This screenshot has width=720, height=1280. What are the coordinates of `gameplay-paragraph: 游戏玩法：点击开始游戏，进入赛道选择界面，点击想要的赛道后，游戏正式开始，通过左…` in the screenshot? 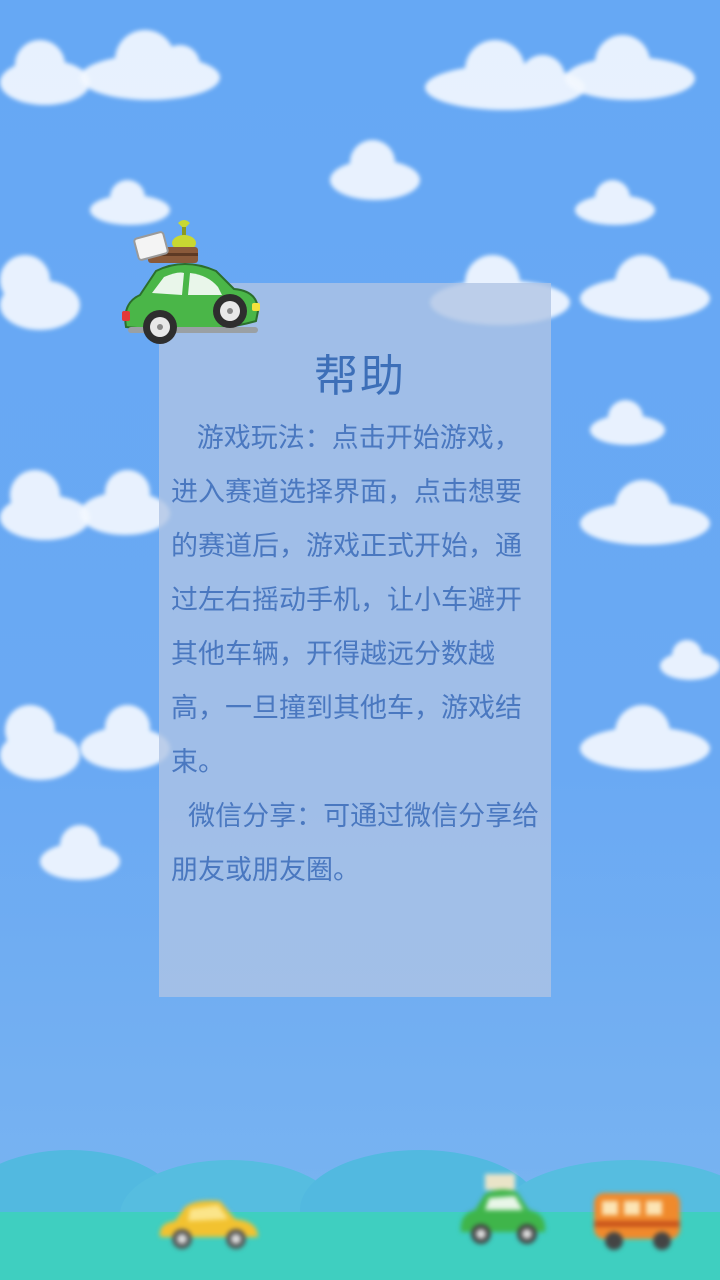 It's located at (346, 600).